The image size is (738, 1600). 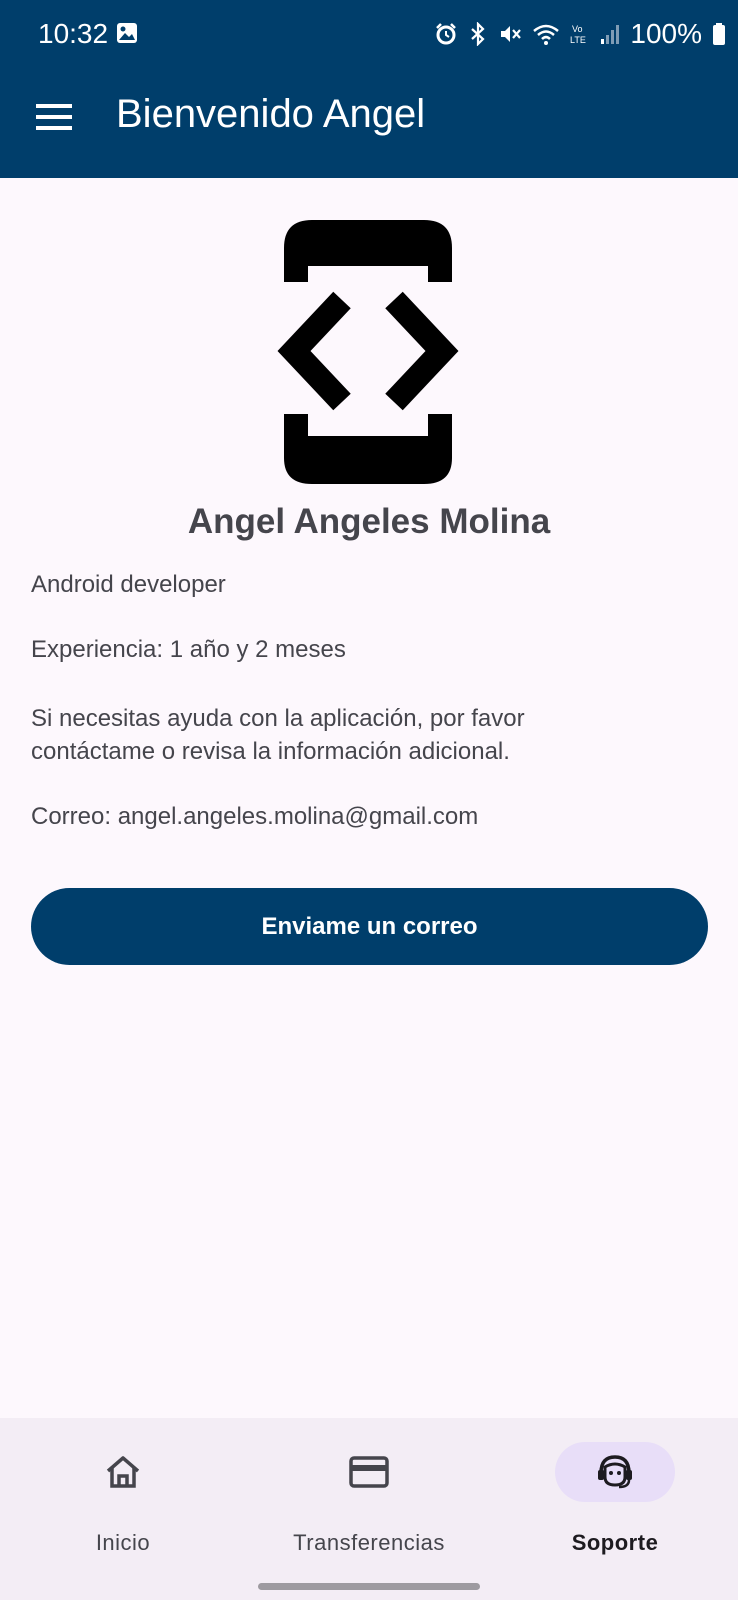 I want to click on image-icon, so click(x=127, y=33).